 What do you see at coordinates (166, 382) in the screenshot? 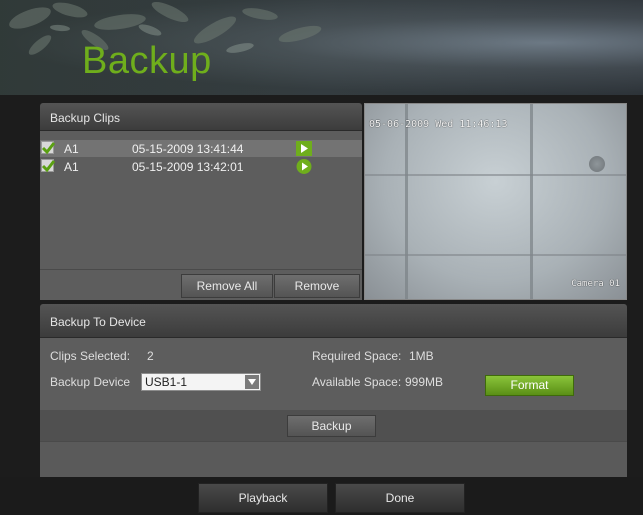
I see `backup-device-value: USB1-1` at bounding box center [166, 382].